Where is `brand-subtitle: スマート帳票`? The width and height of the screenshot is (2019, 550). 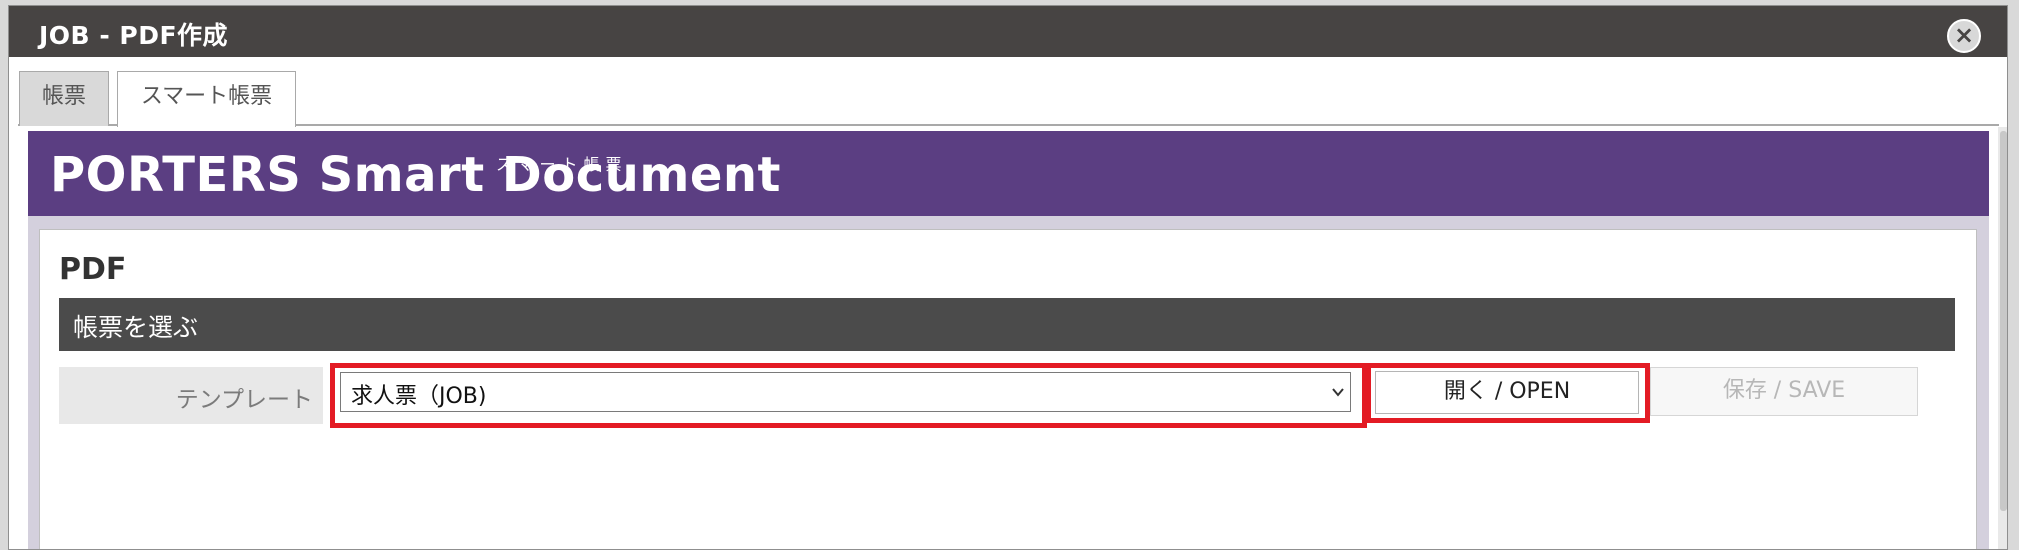
brand-subtitle: スマート帳票 is located at coordinates (562, 164).